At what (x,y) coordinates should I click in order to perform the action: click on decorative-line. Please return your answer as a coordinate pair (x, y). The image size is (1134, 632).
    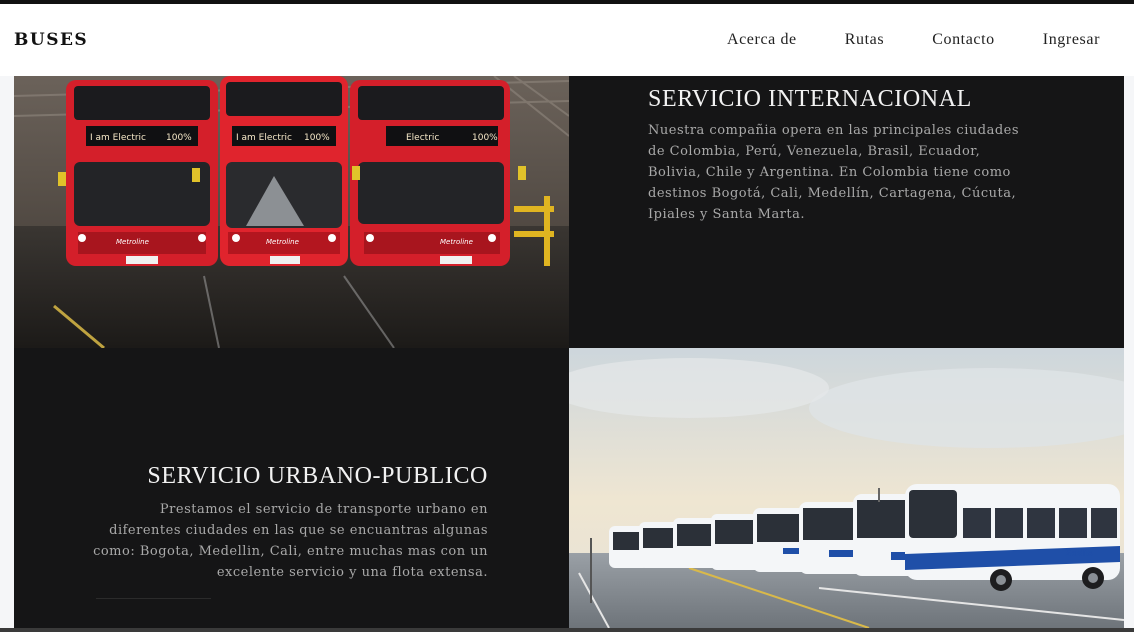
    Looking at the image, I should click on (153, 598).